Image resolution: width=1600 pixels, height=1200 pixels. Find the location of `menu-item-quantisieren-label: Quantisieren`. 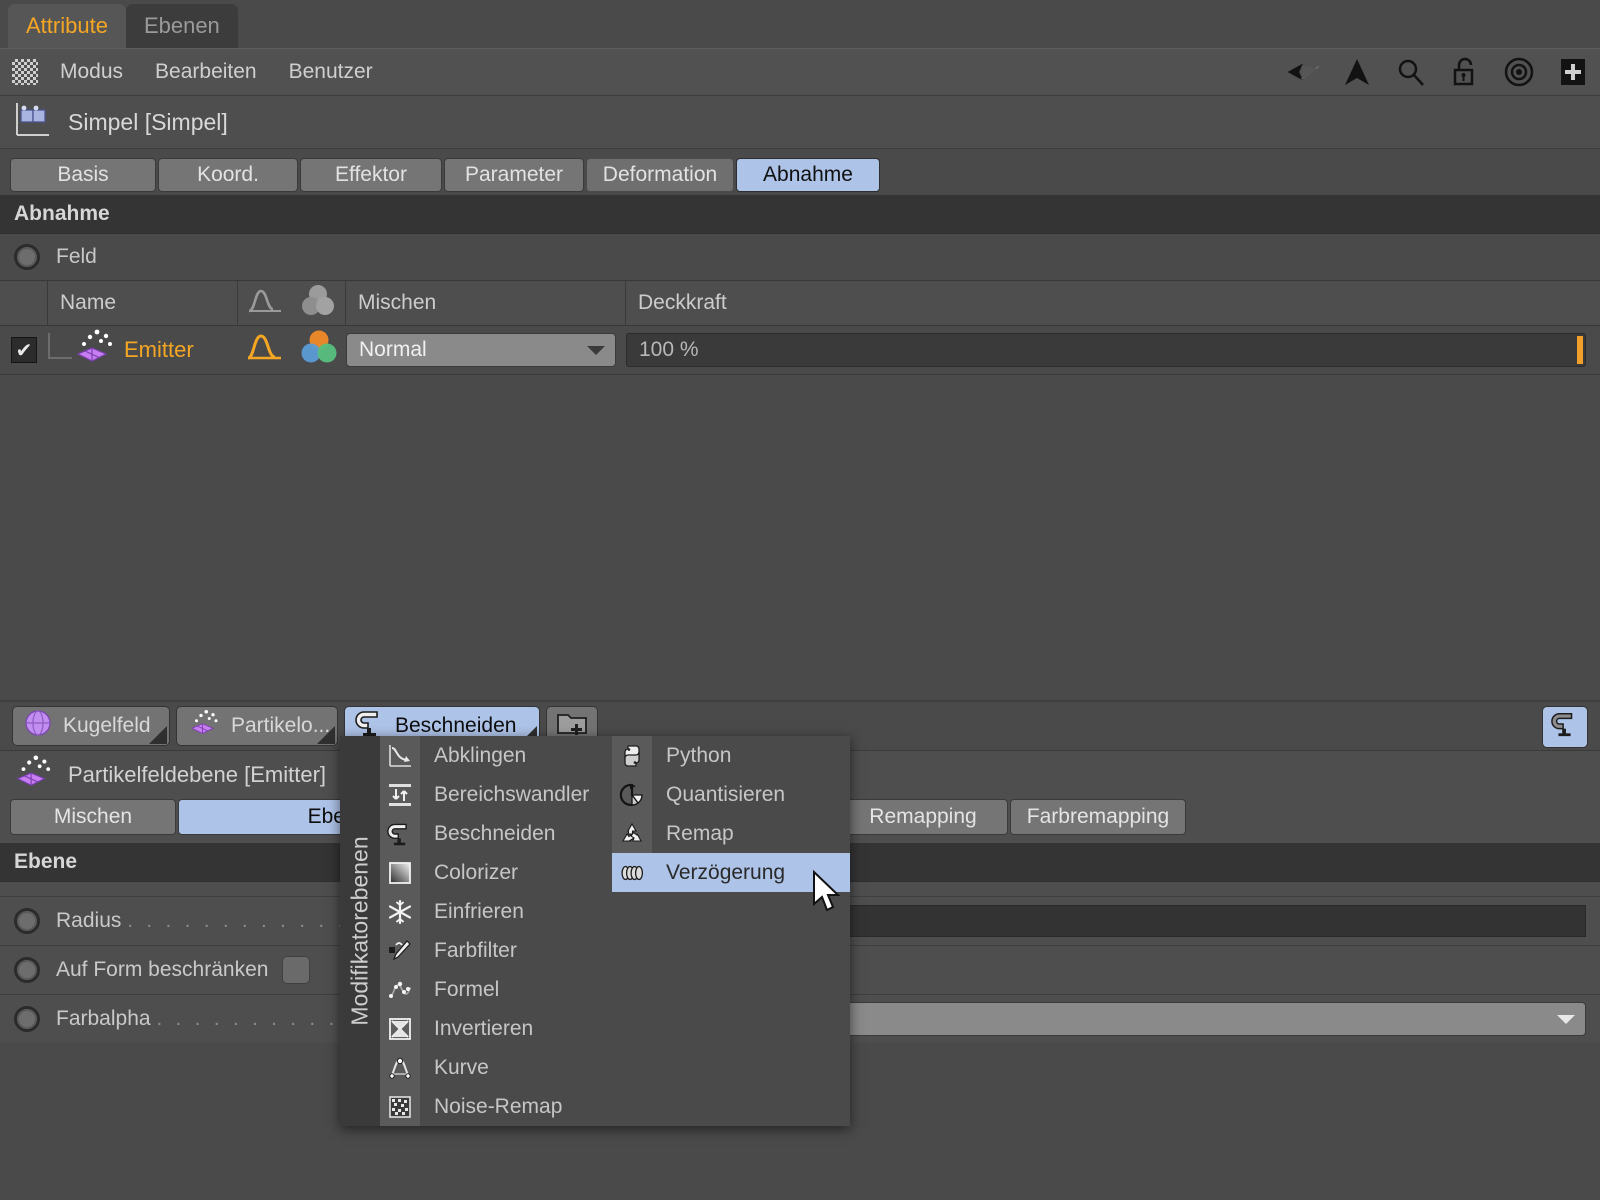

menu-item-quantisieren-label: Quantisieren is located at coordinates (726, 794).